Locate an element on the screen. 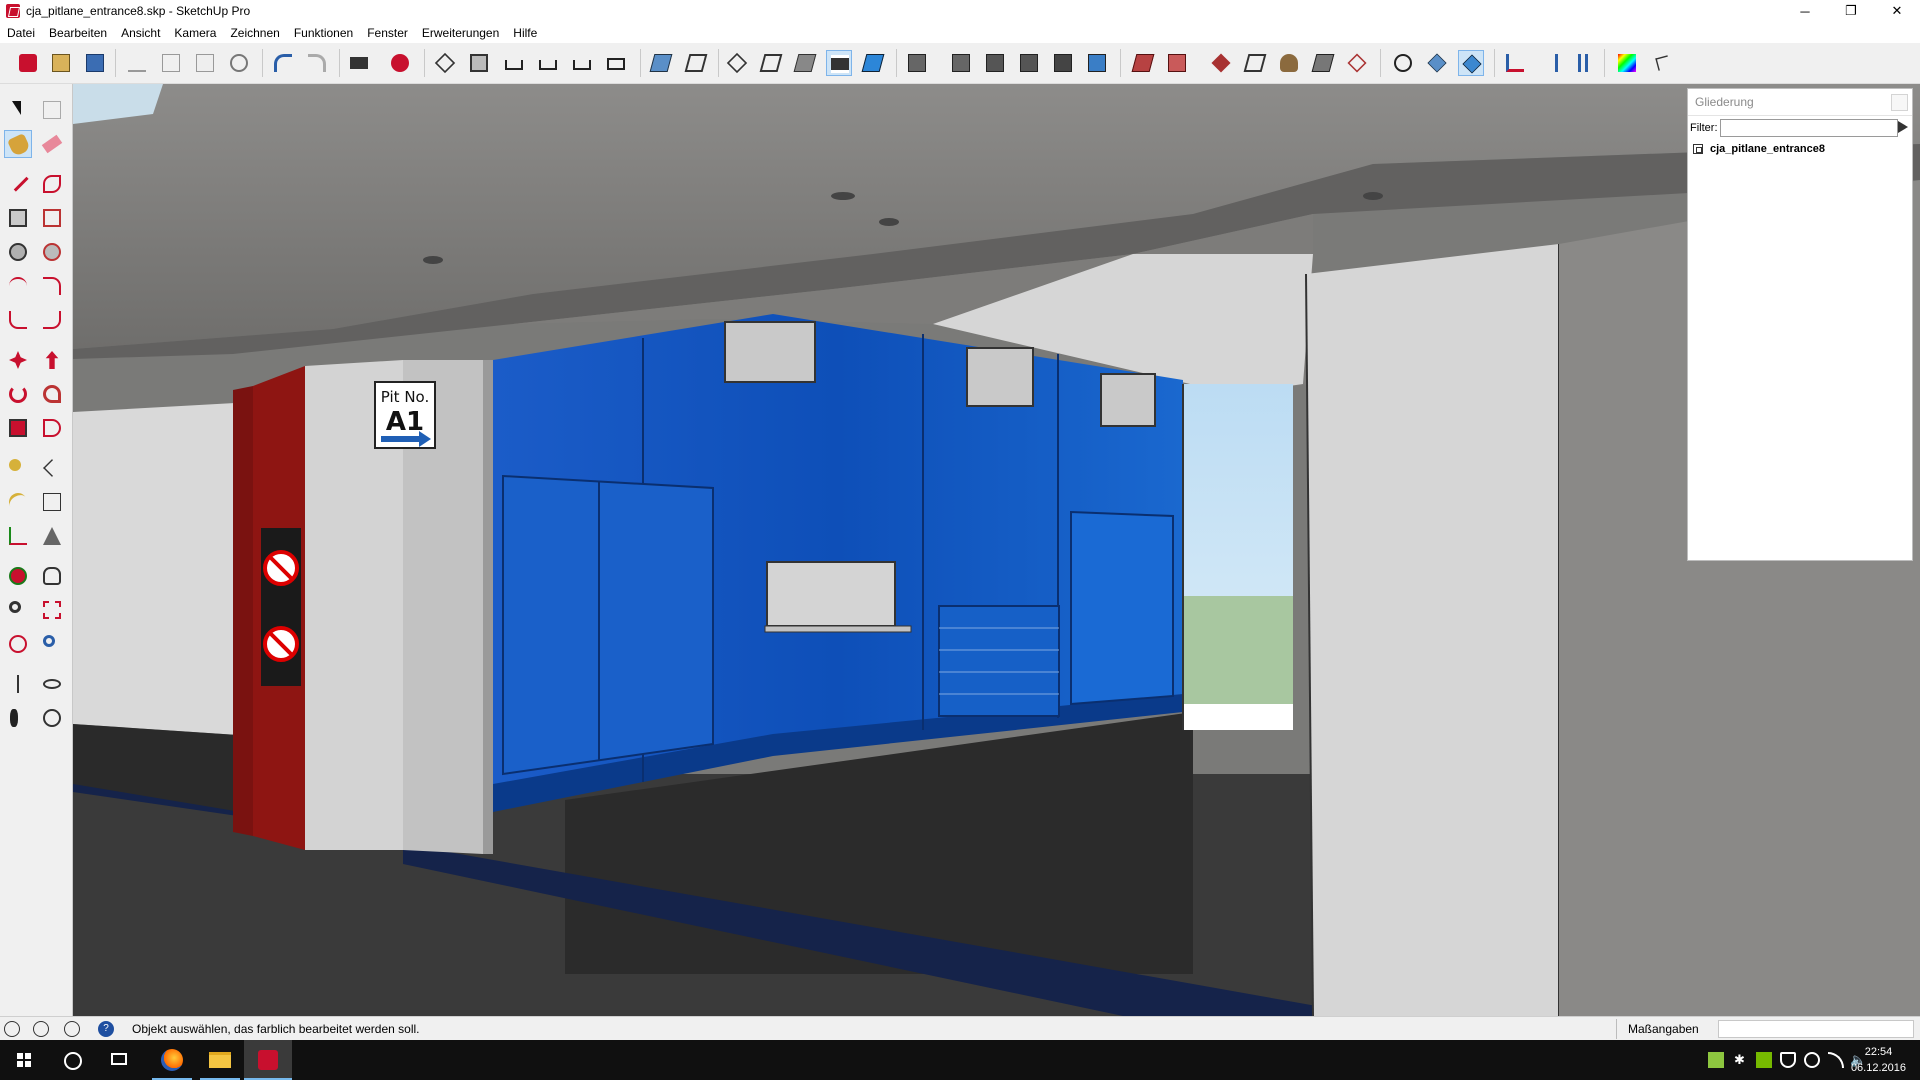 The width and height of the screenshot is (1920, 1080). shaded-style-button is located at coordinates (805, 63).